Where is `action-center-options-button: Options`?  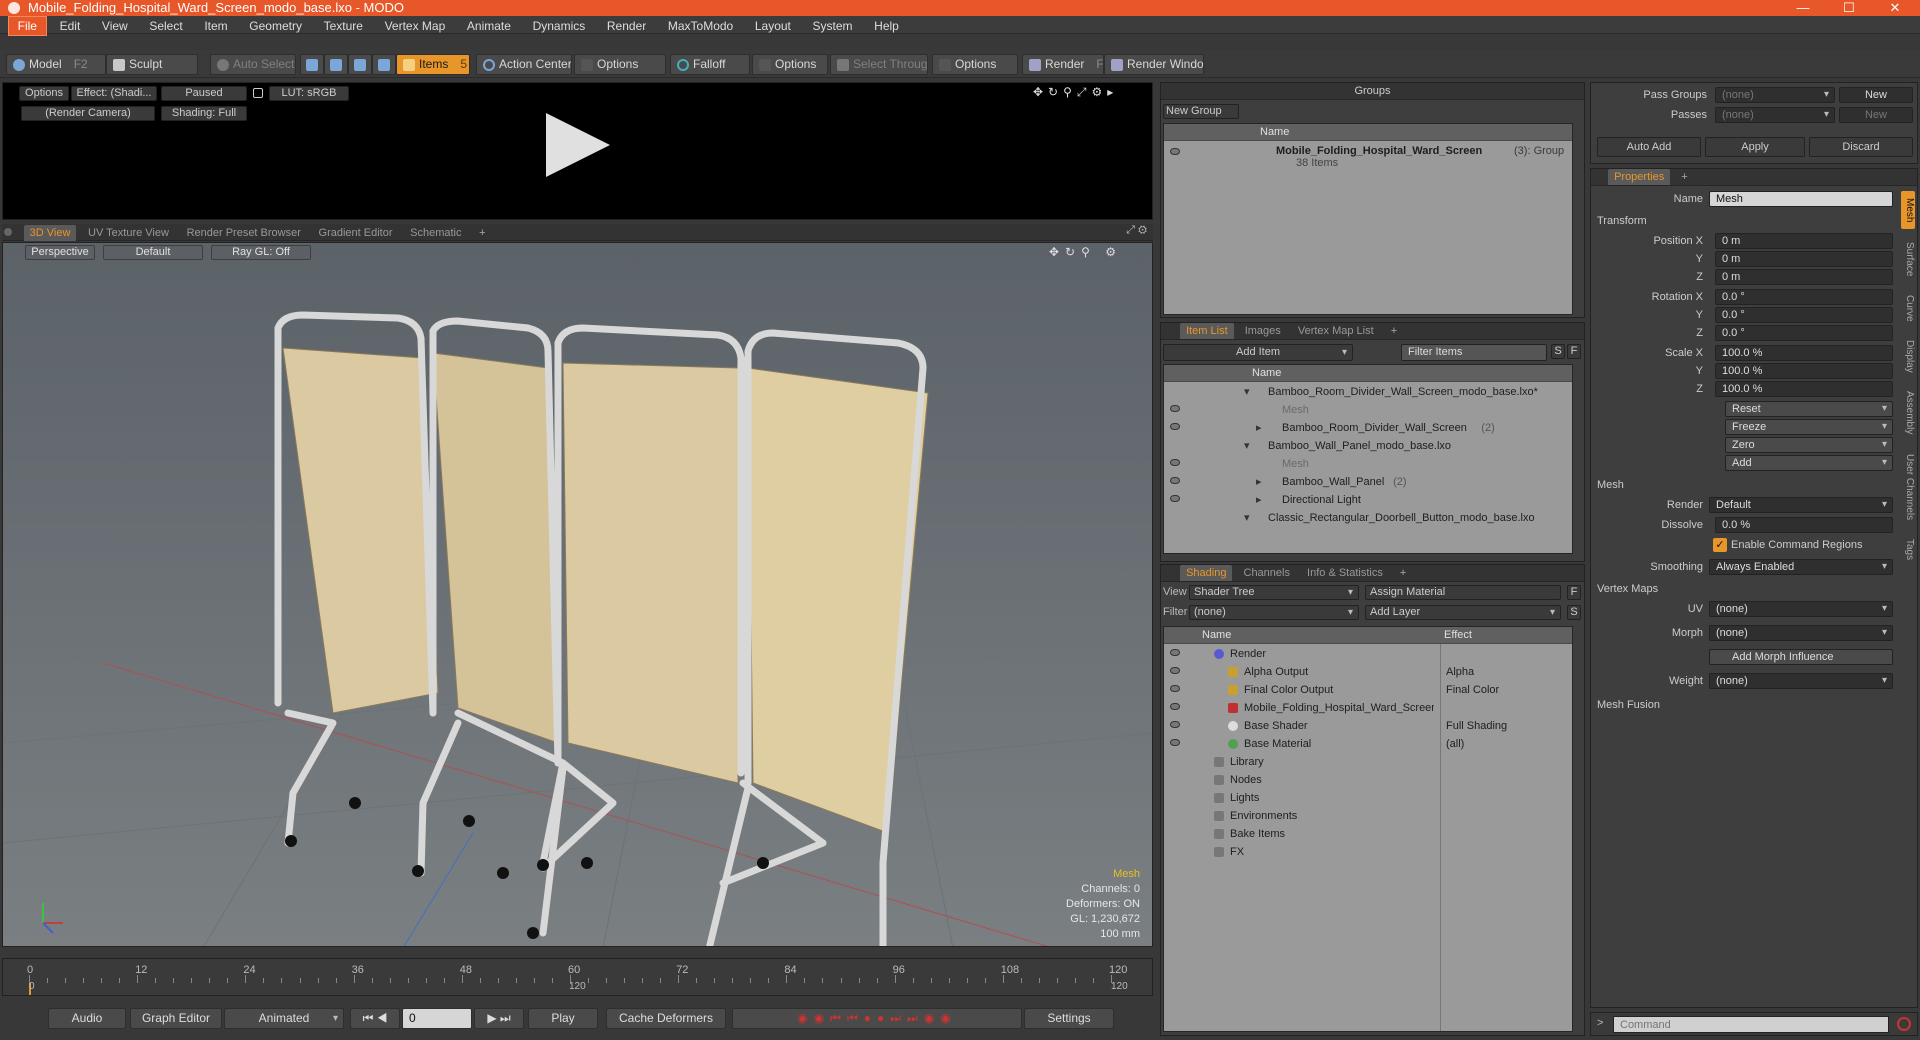
action-center-options-button: Options is located at coordinates (620, 64).